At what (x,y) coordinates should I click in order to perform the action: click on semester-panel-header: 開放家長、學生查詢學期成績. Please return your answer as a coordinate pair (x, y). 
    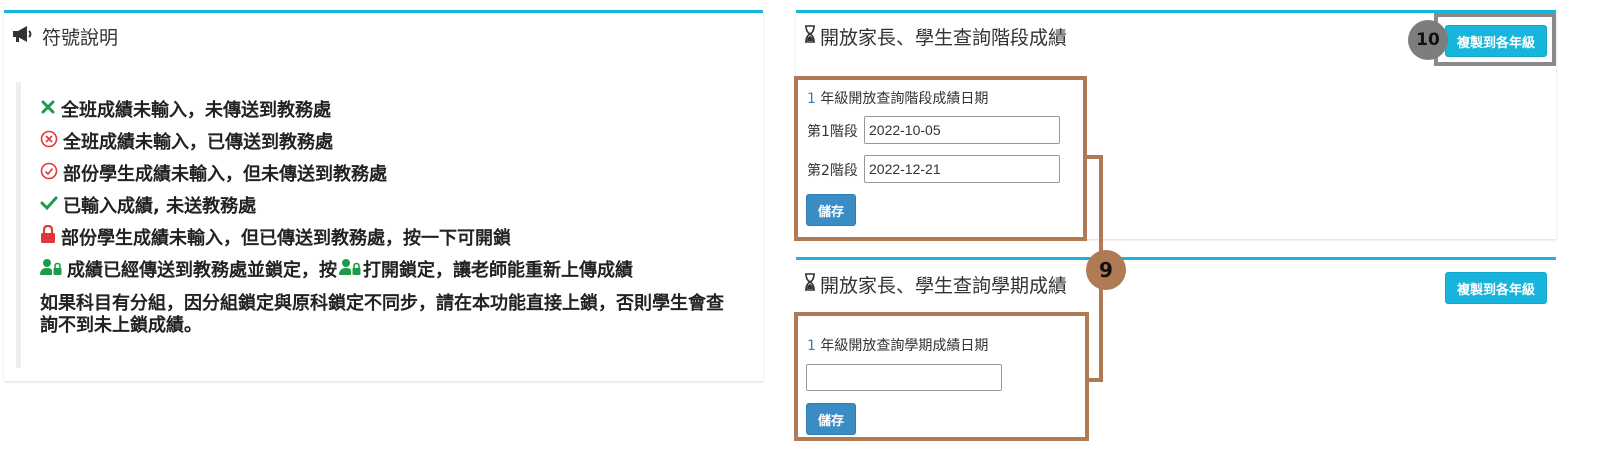
    Looking at the image, I should click on (935, 284).